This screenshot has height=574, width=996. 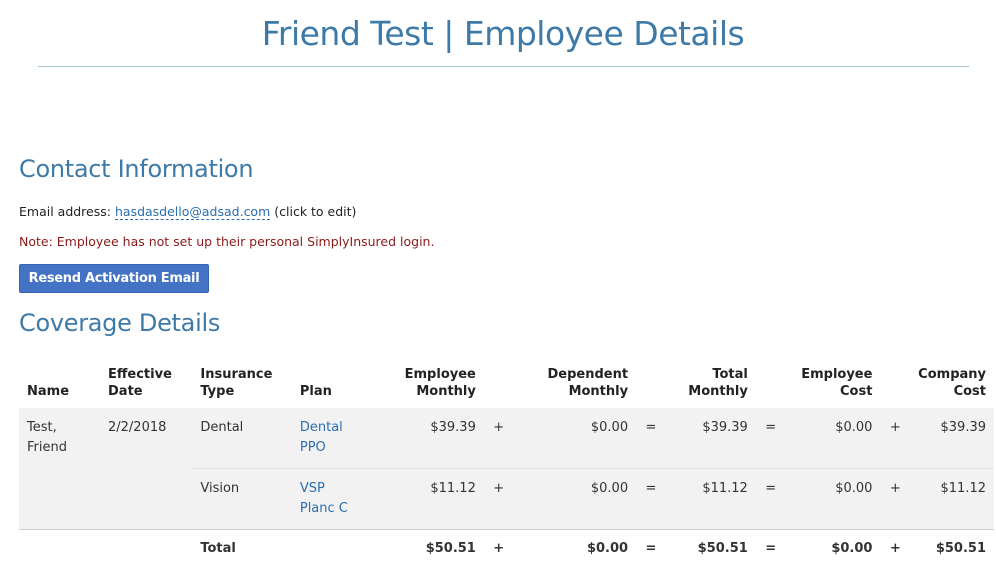 What do you see at coordinates (242, 438) in the screenshot?
I see `insurance-type: Dental` at bounding box center [242, 438].